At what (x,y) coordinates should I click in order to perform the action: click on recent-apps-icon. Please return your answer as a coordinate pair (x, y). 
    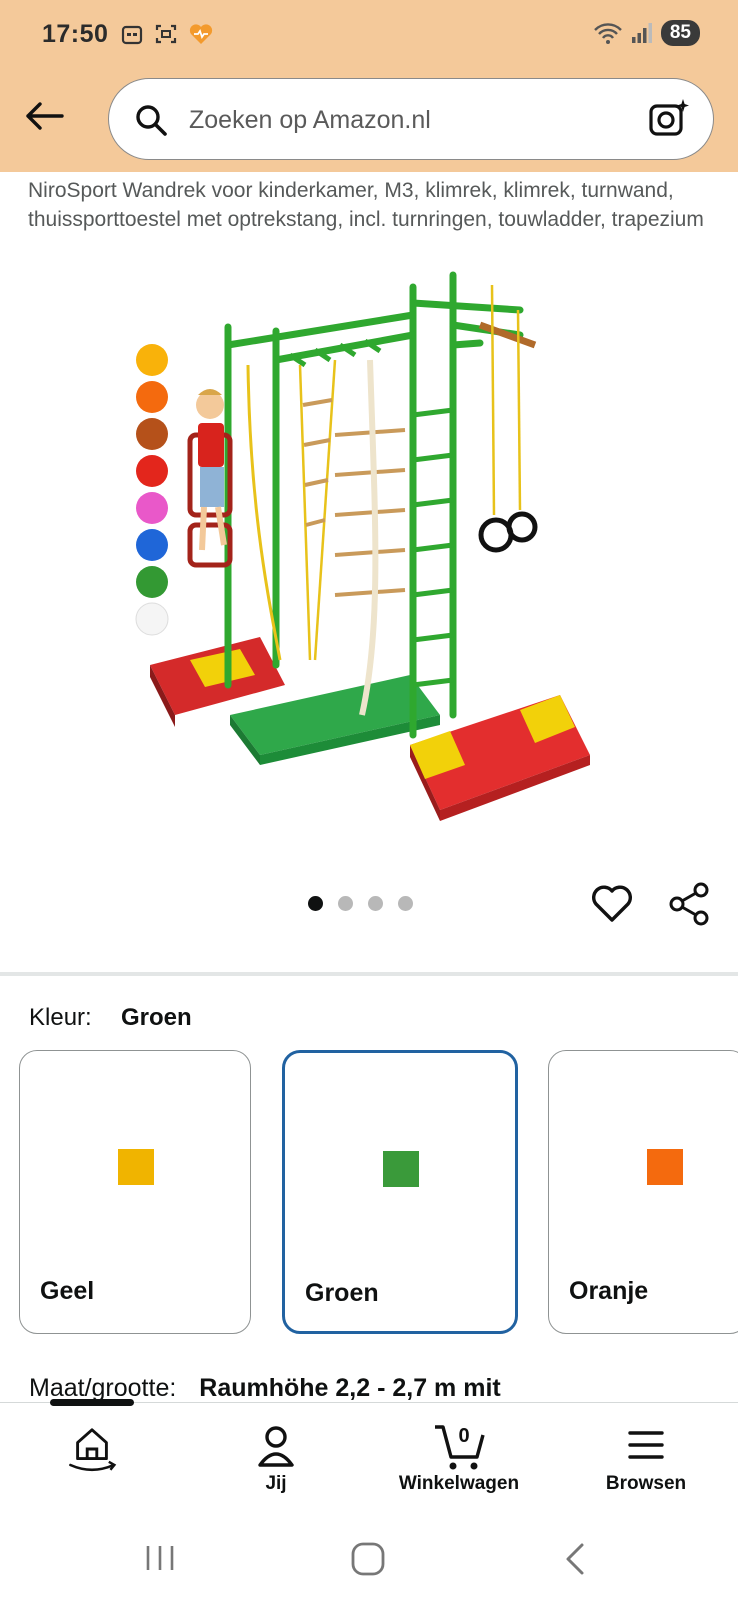
    Looking at the image, I should click on (160, 1558).